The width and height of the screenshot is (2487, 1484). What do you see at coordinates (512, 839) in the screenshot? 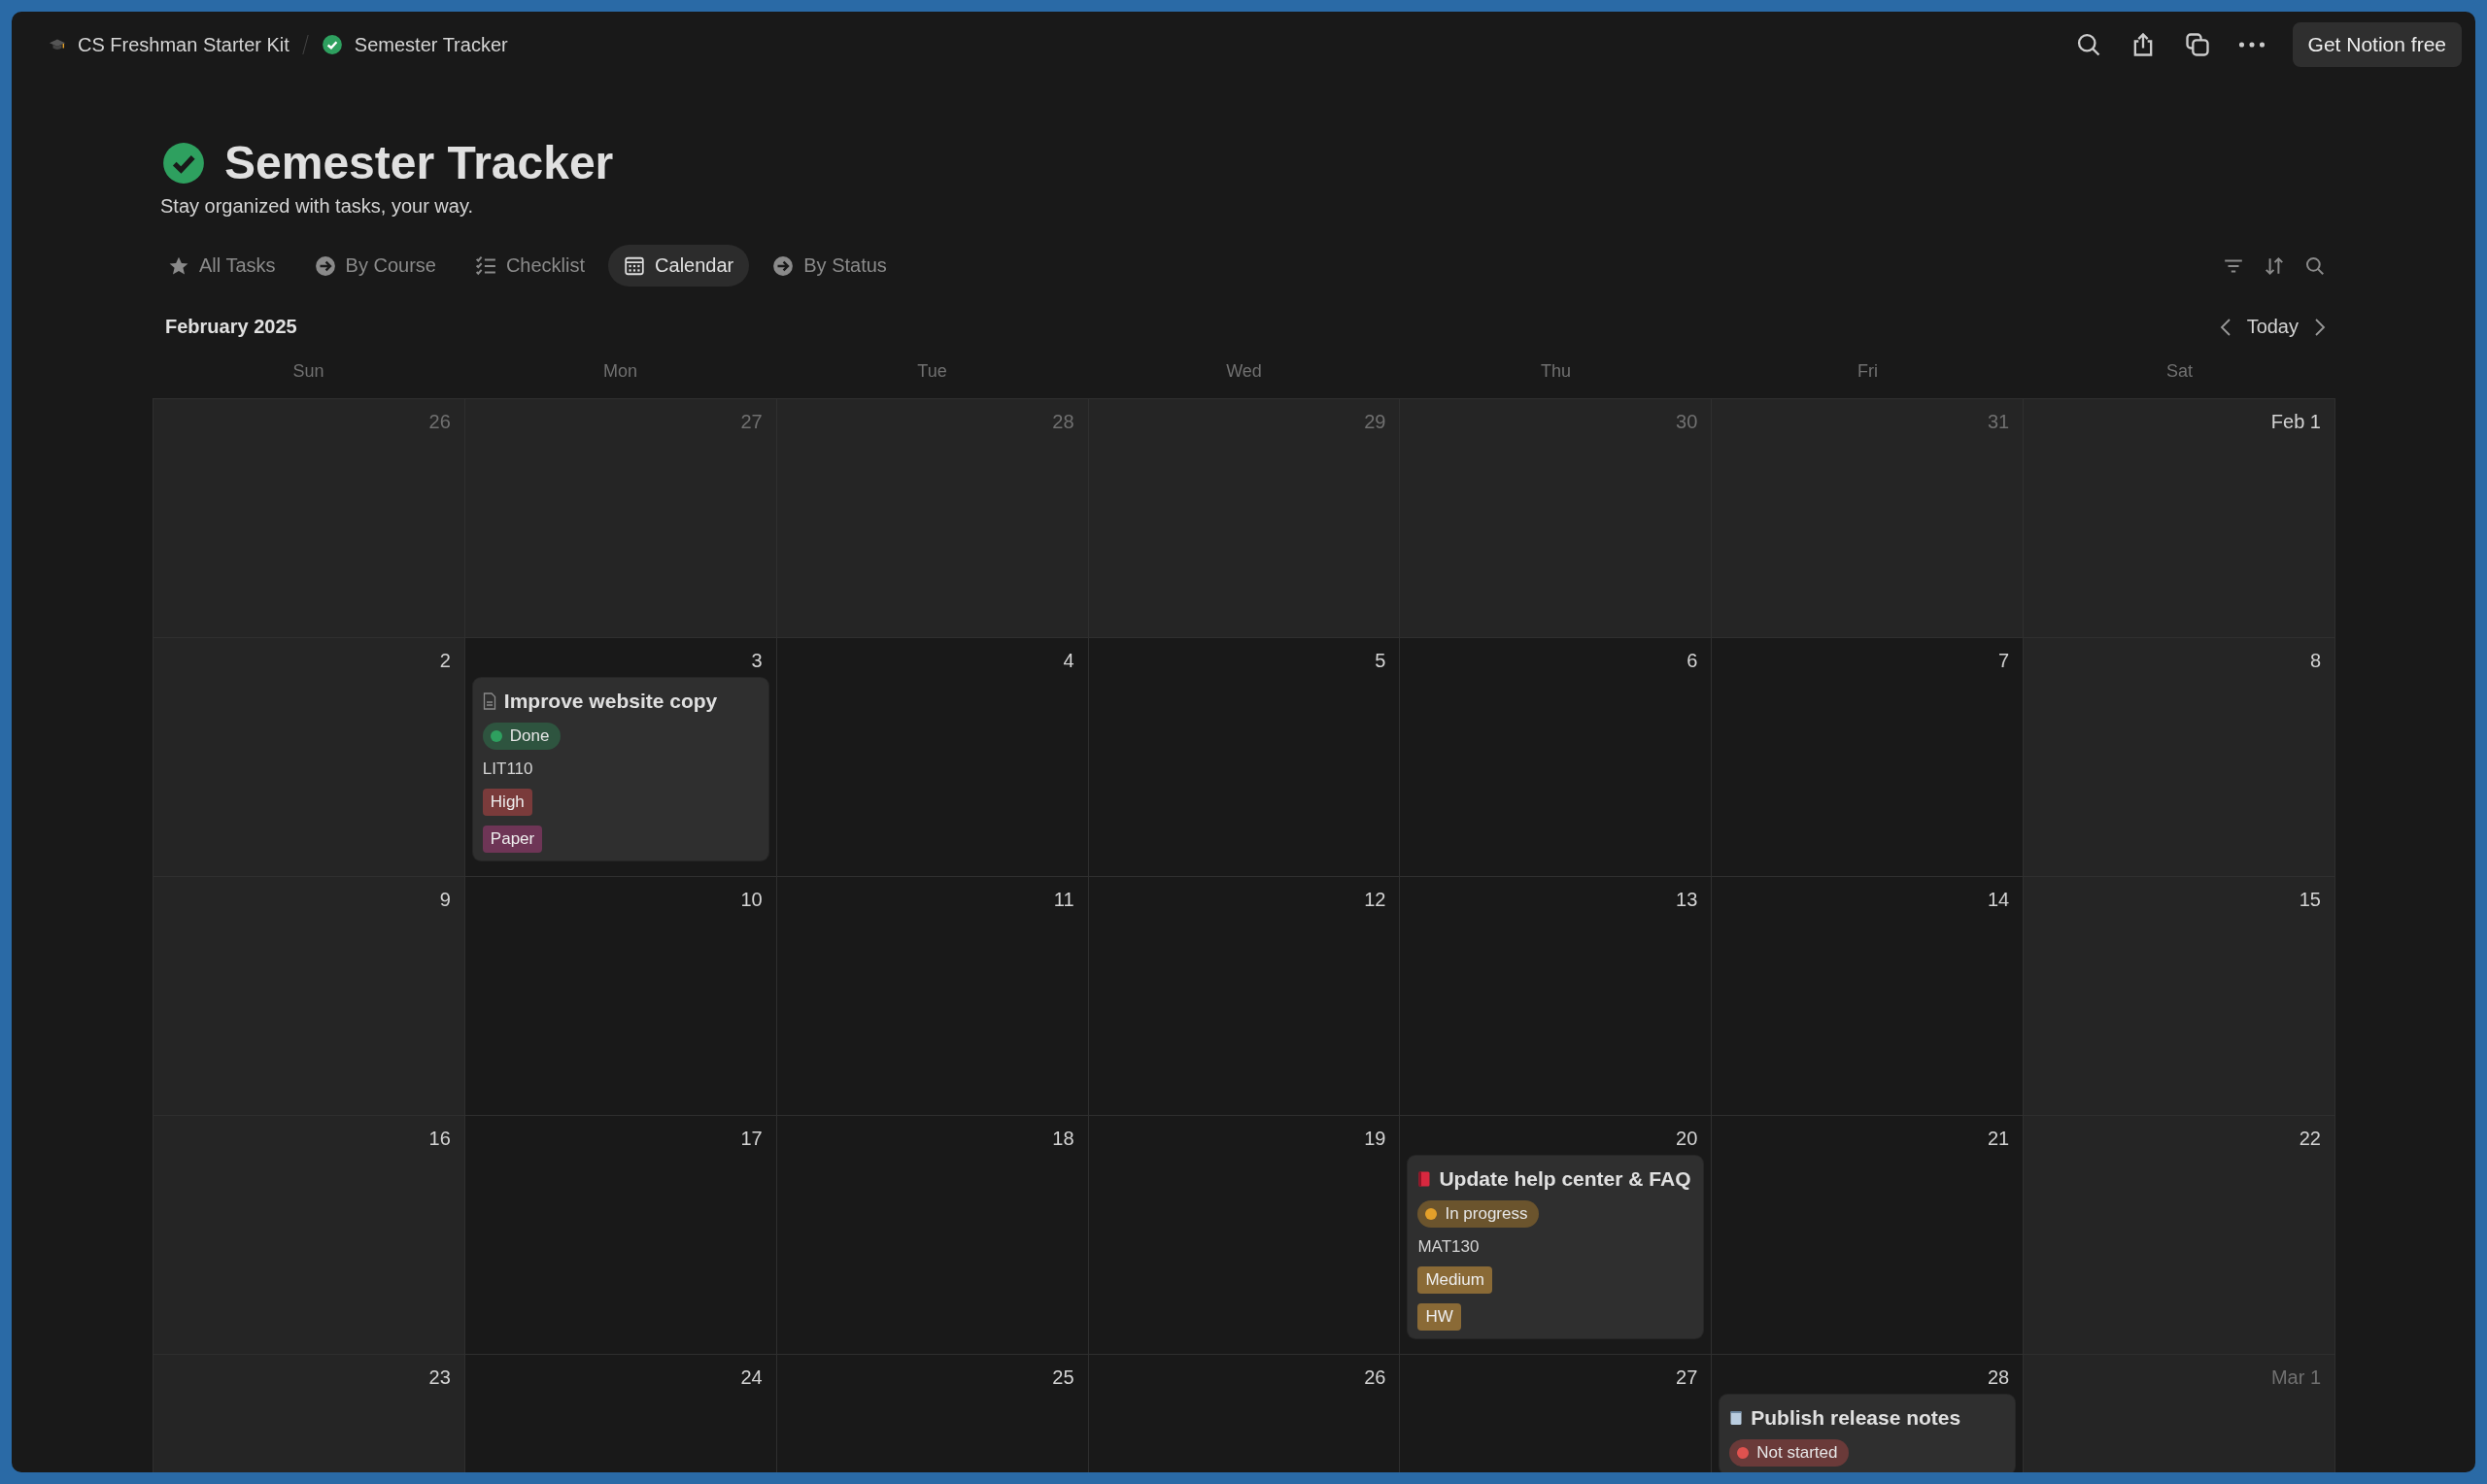
I see `type-tag: Paper` at bounding box center [512, 839].